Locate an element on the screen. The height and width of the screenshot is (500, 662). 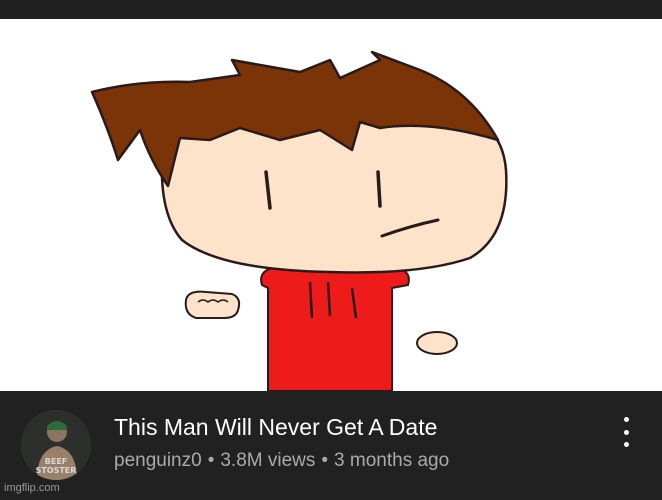
video-title: This Man Will Never Get A Date is located at coordinates (349, 427).